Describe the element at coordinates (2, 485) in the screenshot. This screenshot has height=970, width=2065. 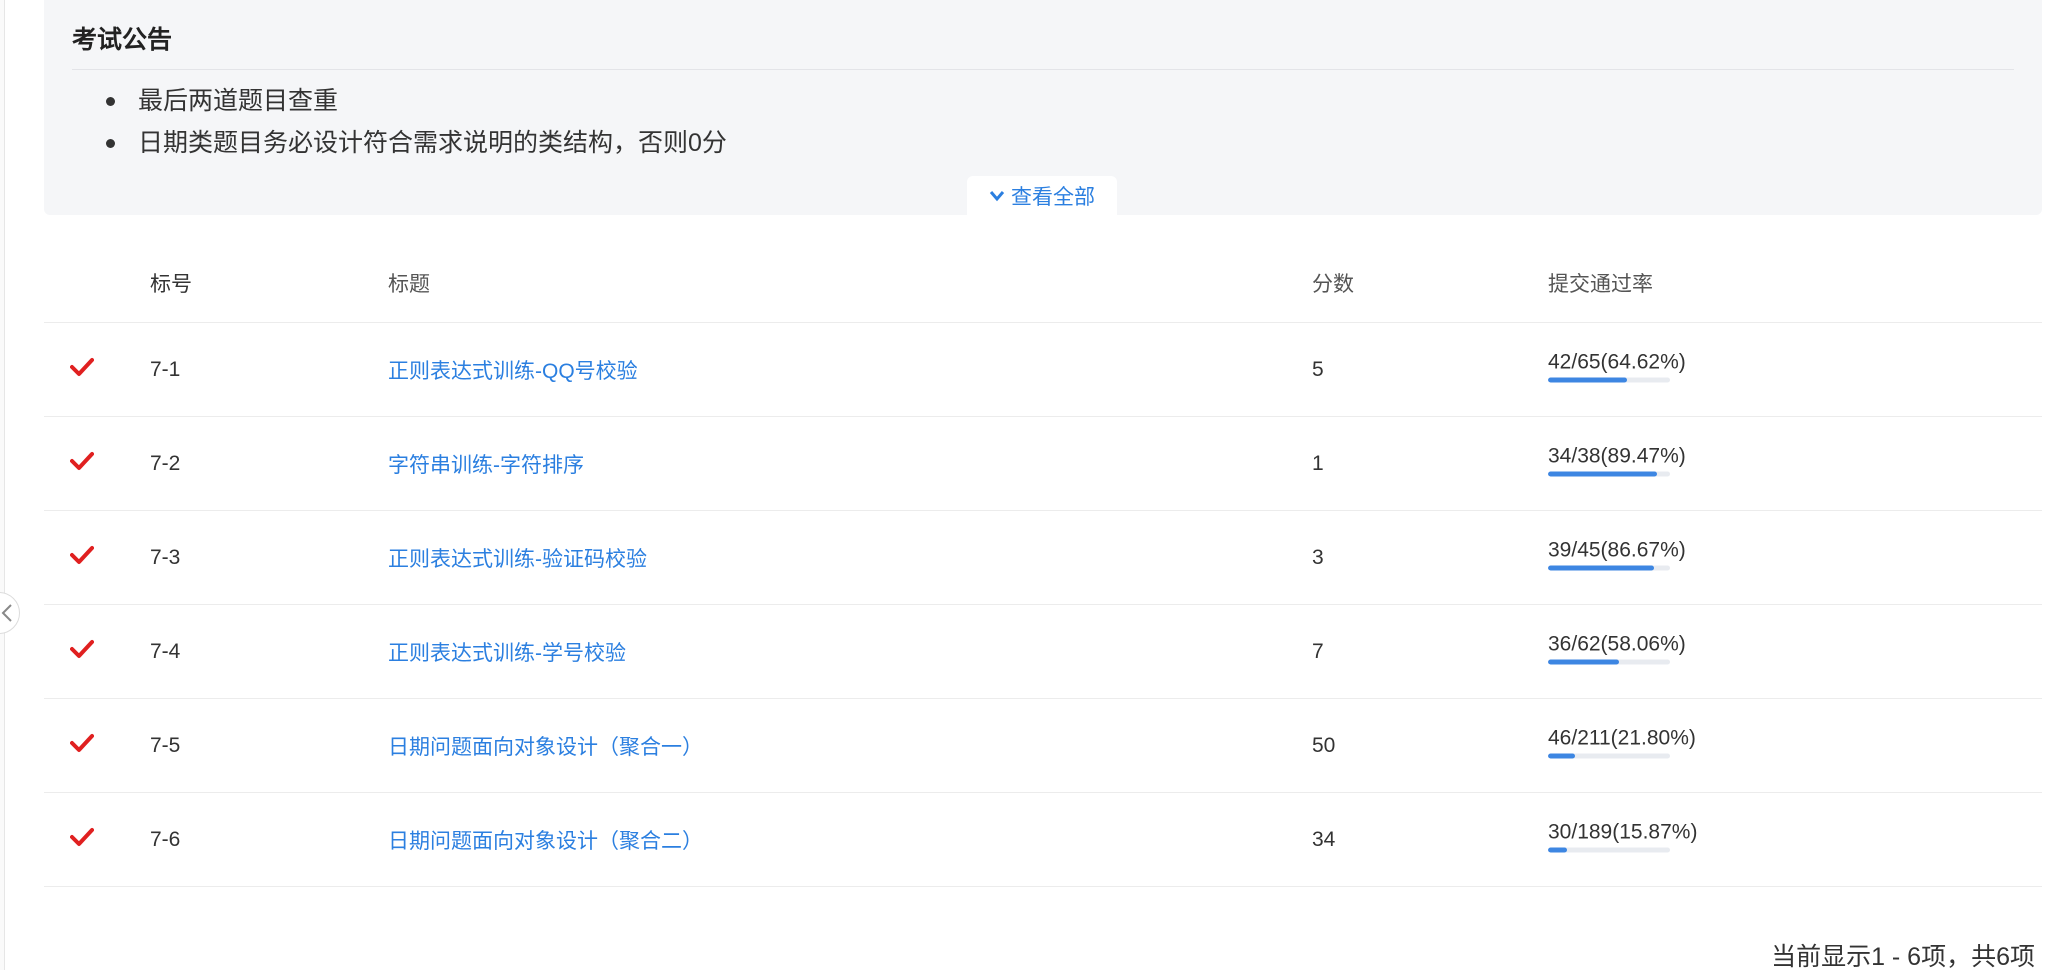
I see `left-panel-edge` at that location.